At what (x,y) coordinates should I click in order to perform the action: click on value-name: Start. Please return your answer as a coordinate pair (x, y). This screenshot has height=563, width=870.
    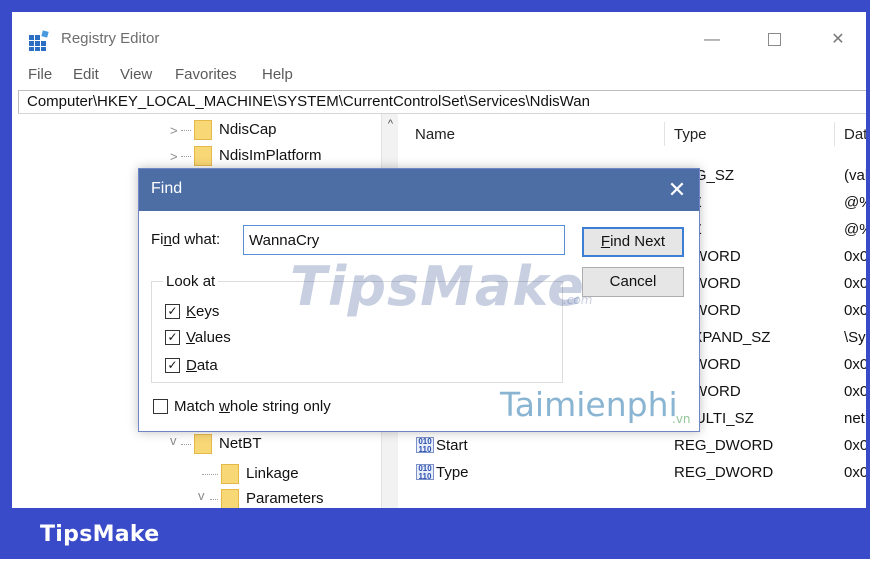
    Looking at the image, I should click on (452, 445).